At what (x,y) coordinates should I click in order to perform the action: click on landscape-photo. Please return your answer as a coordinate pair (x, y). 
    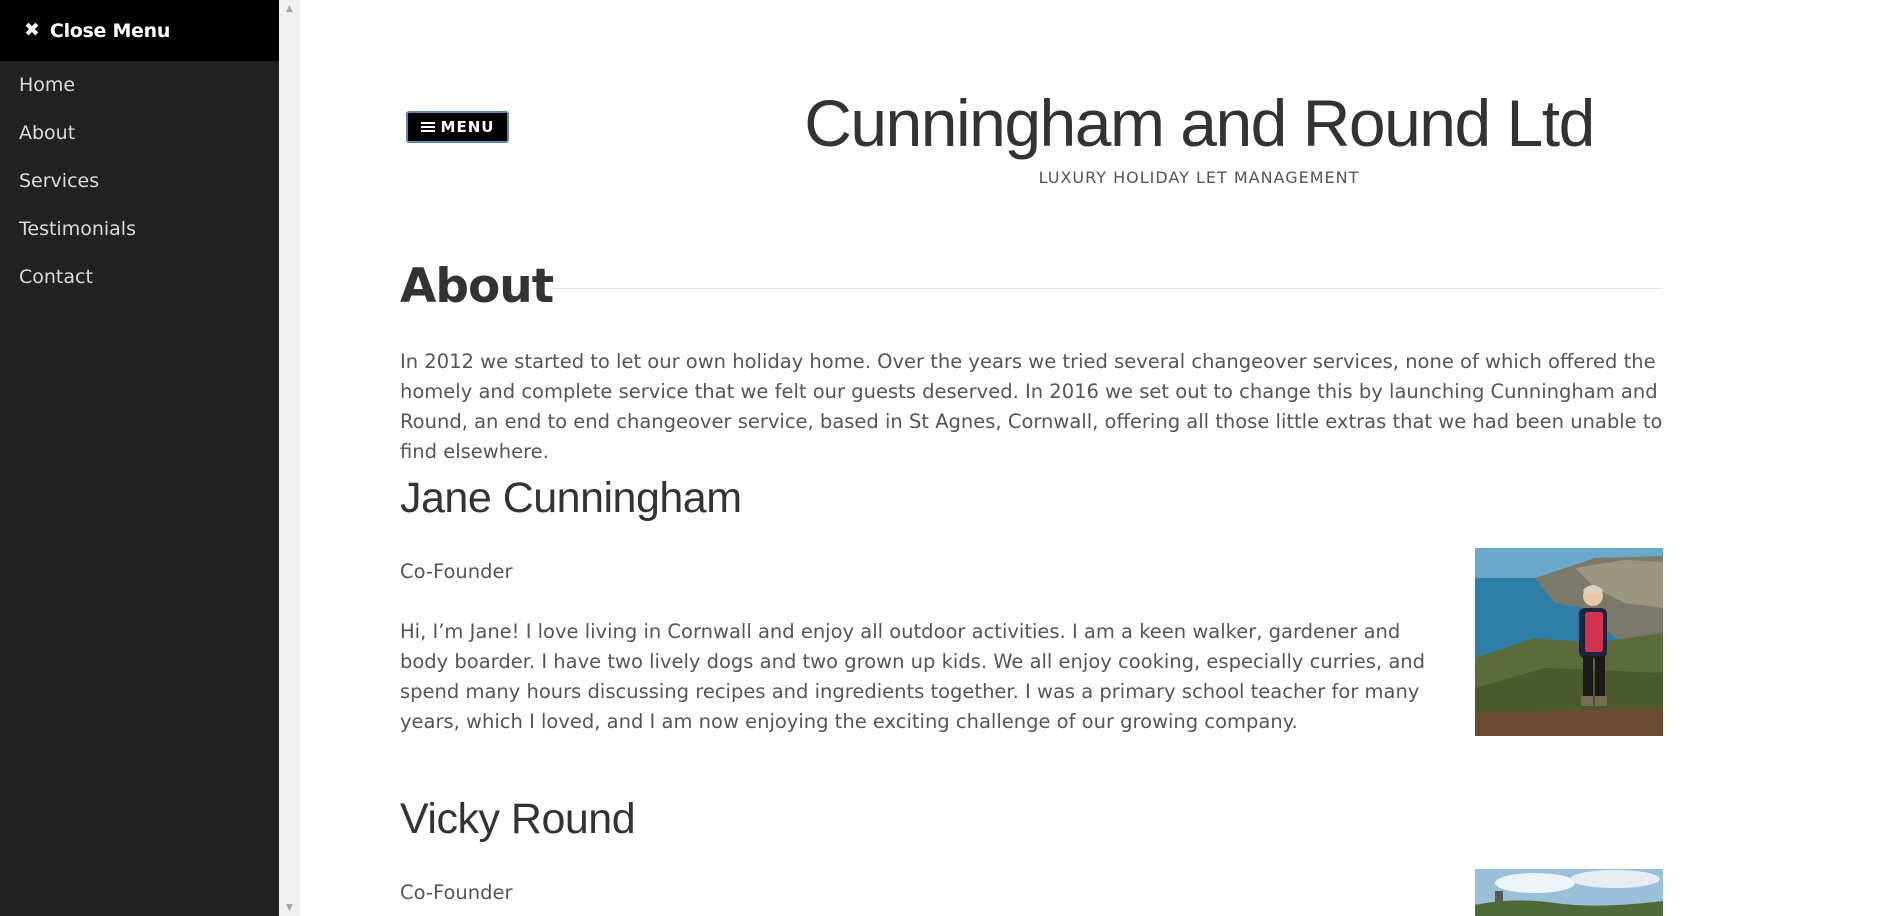
    Looking at the image, I should click on (1569, 892).